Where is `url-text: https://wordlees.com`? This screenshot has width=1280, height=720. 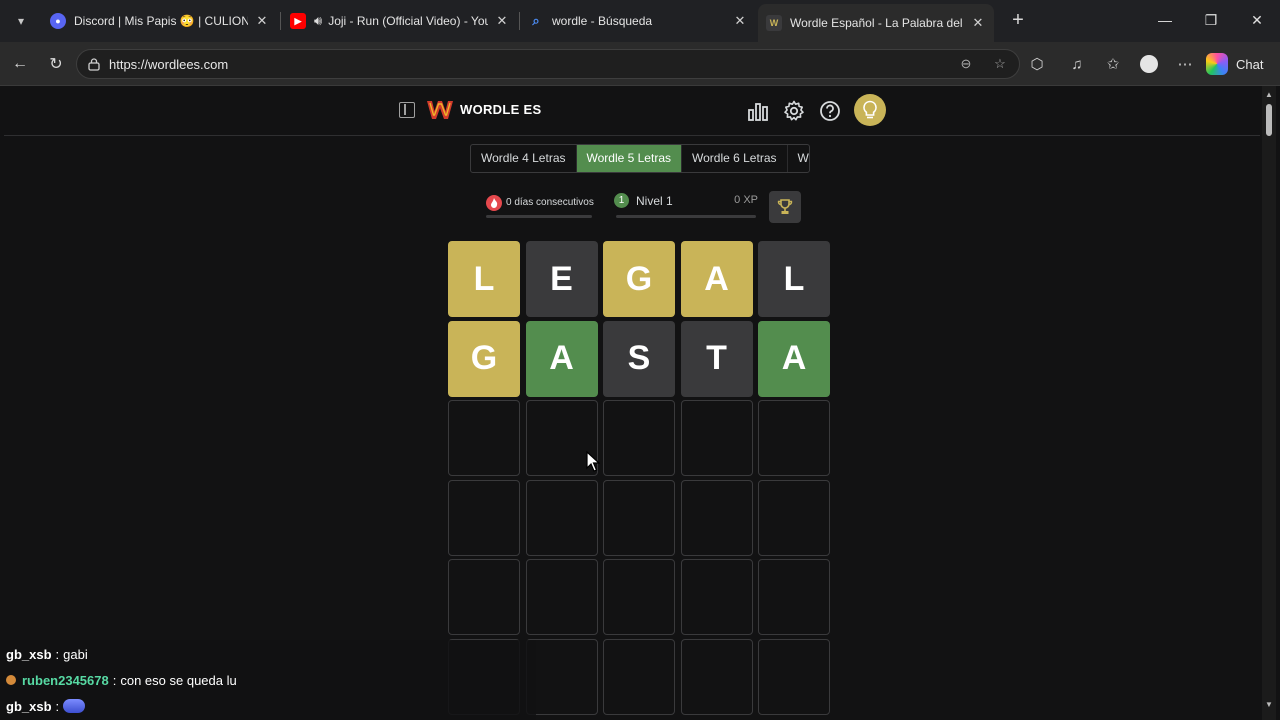
url-text: https://wordlees.com is located at coordinates (169, 64).